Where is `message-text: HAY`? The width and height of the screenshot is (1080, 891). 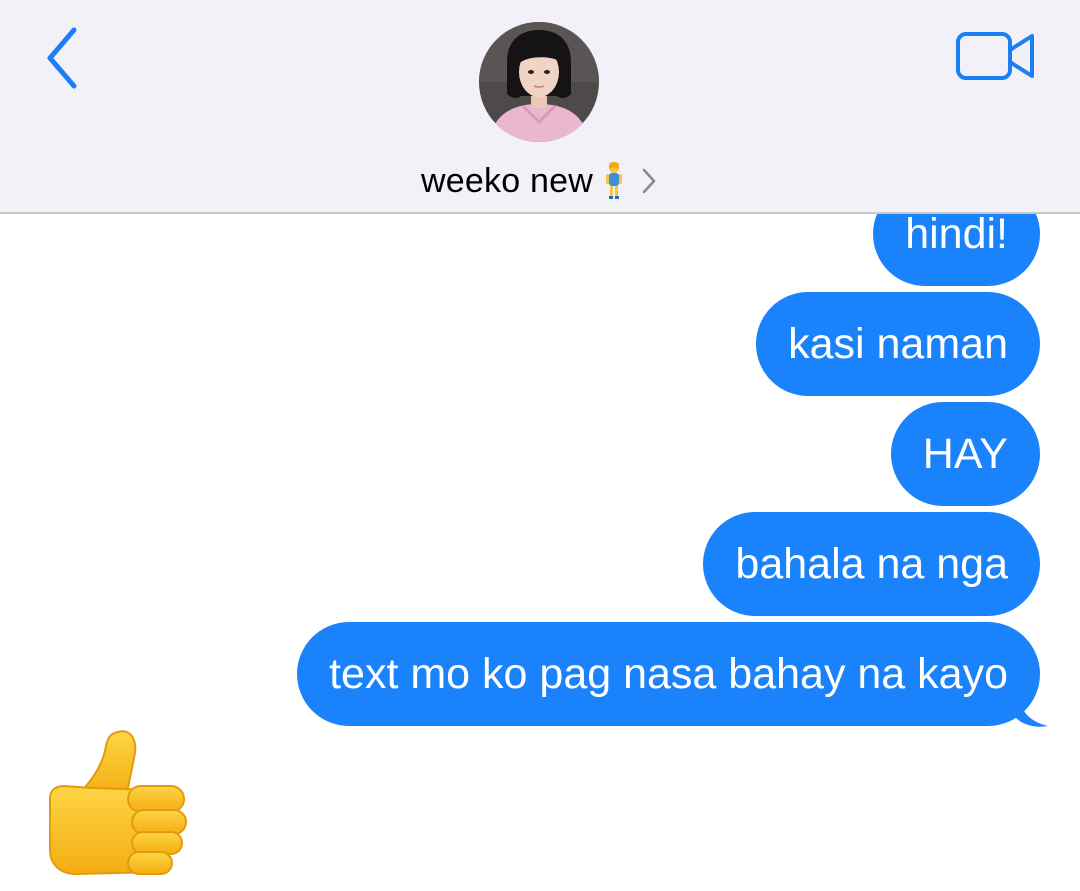 message-text: HAY is located at coordinates (965, 453).